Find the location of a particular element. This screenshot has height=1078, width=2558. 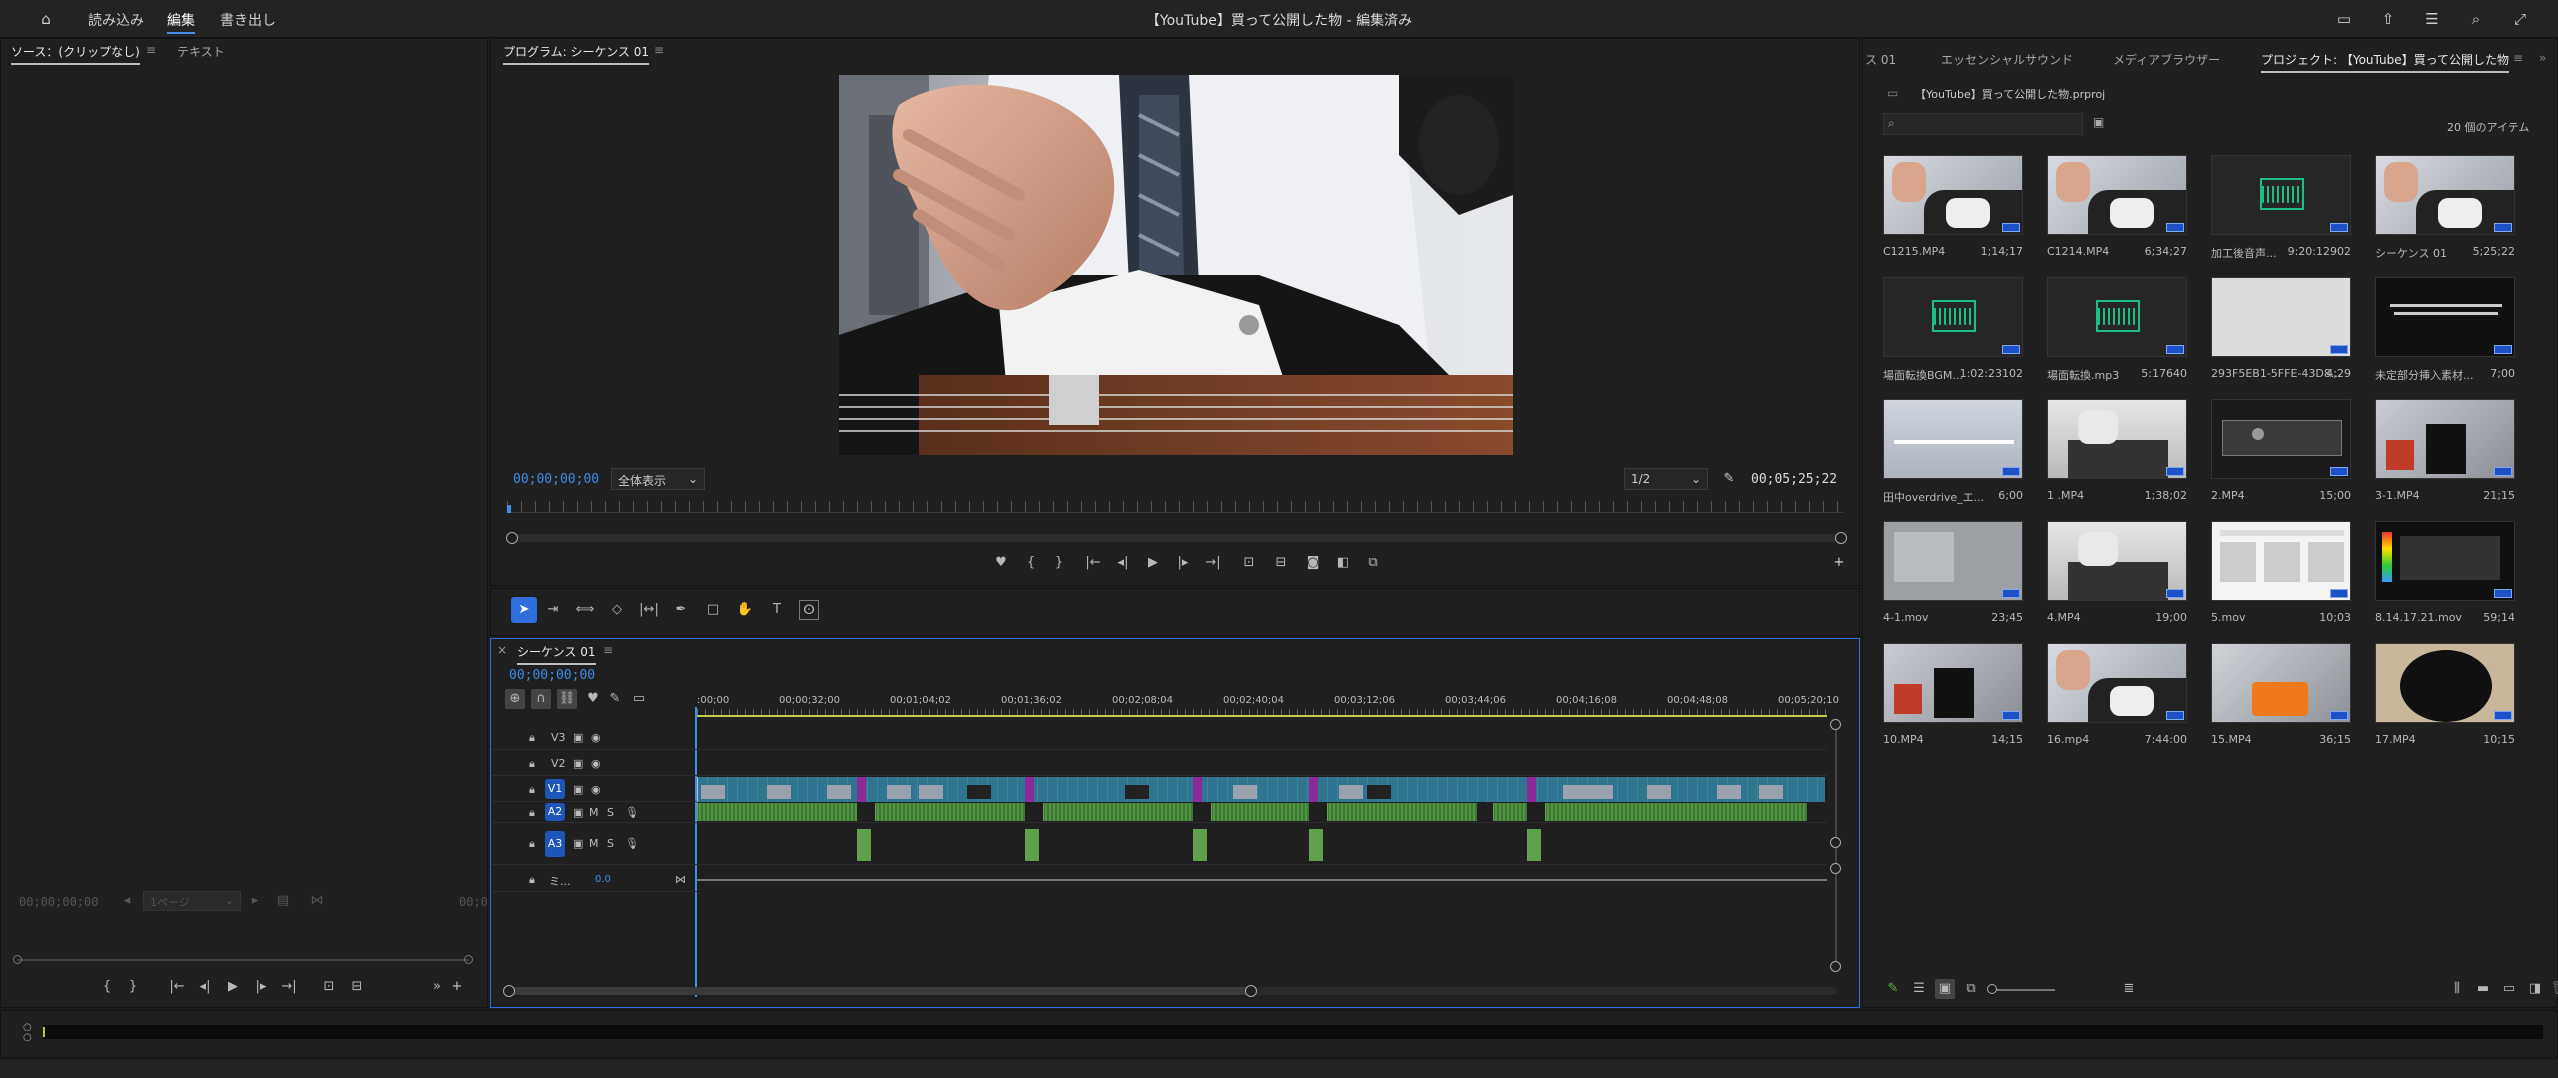

pen-tool-icon: ✒ is located at coordinates (681, 610).